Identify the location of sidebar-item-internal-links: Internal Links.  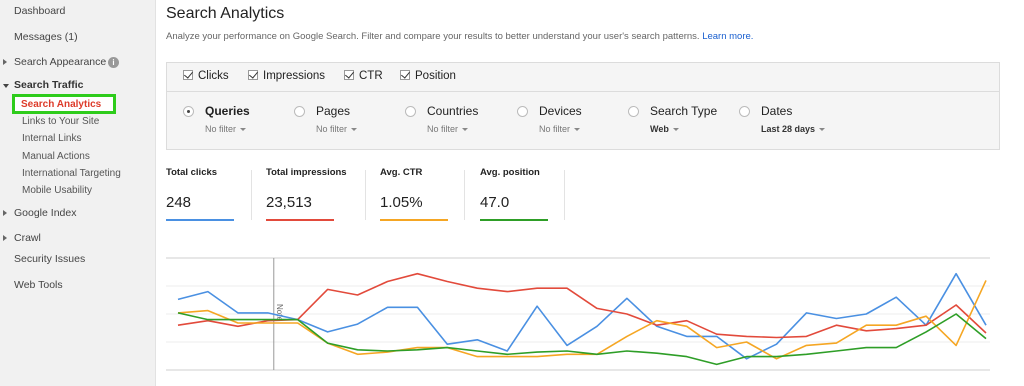
(51, 138).